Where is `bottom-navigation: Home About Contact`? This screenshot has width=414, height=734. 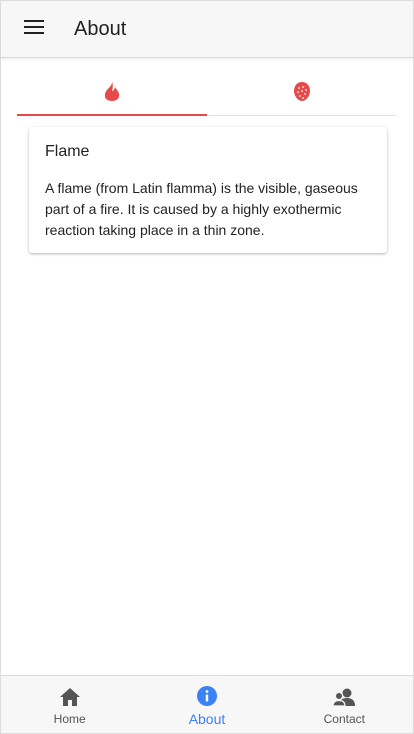 bottom-navigation: Home About Contact is located at coordinates (207, 704).